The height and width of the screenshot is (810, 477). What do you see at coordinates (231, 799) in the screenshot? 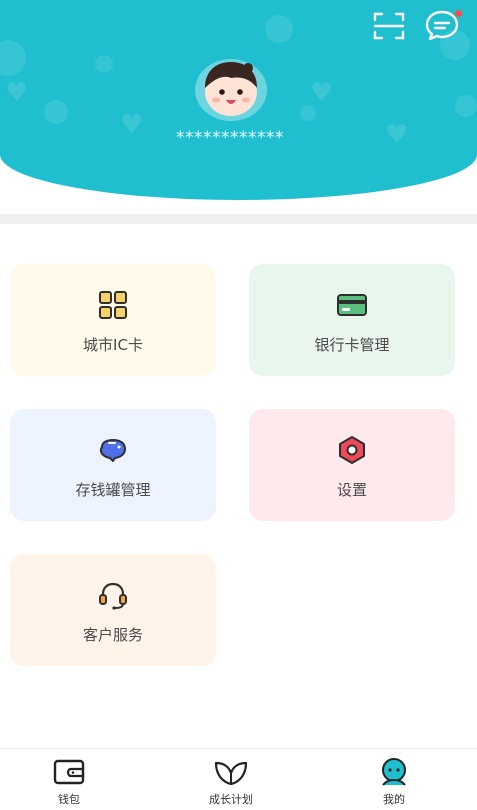
I see `tab-label: 成长计划` at bounding box center [231, 799].